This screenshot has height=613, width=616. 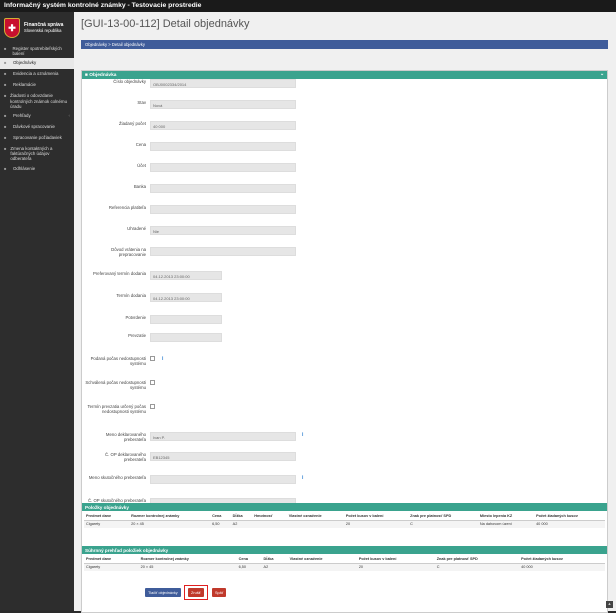 What do you see at coordinates (169, 524) in the screenshot?
I see `table-cell: 20 × 45` at bounding box center [169, 524].